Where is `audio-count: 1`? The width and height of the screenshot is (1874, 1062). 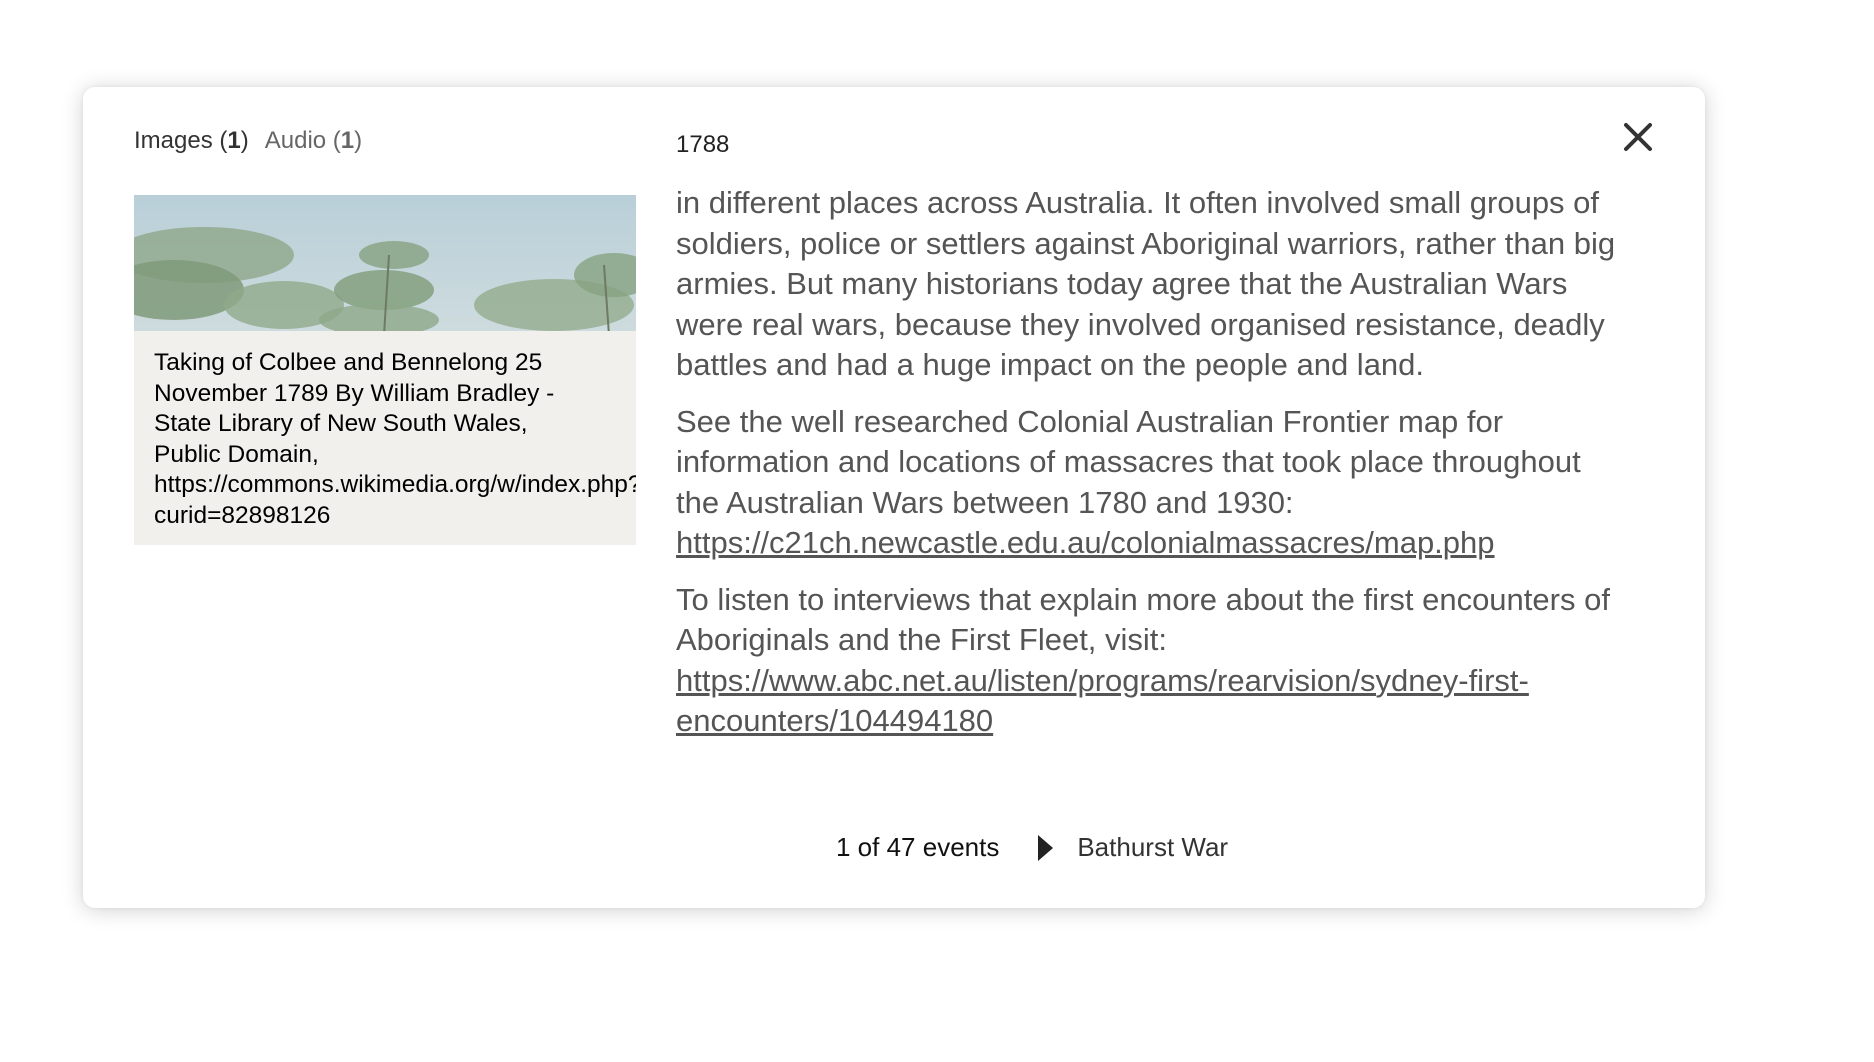
audio-count: 1 is located at coordinates (347, 140).